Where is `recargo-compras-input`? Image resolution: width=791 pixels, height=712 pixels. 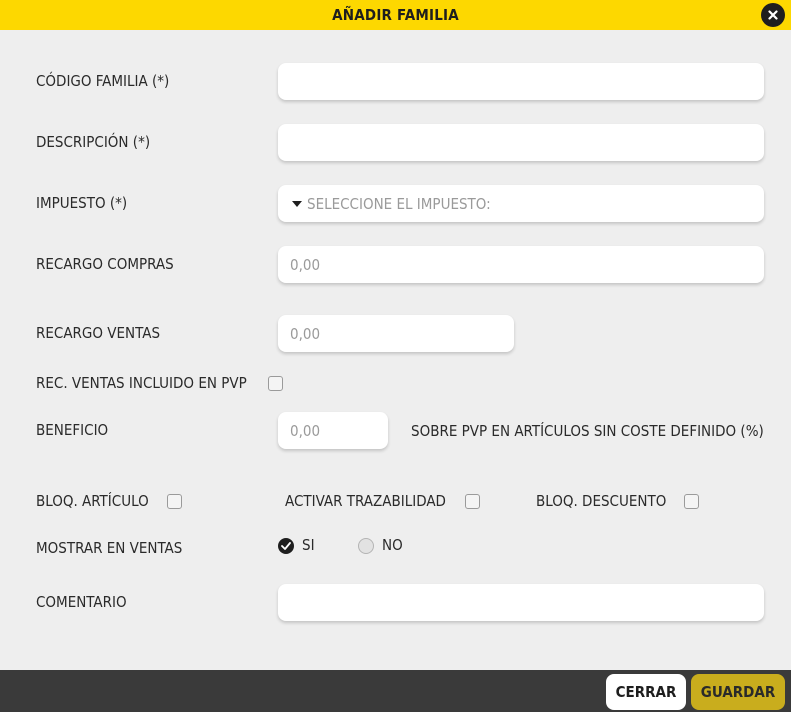 recargo-compras-input is located at coordinates (521, 264).